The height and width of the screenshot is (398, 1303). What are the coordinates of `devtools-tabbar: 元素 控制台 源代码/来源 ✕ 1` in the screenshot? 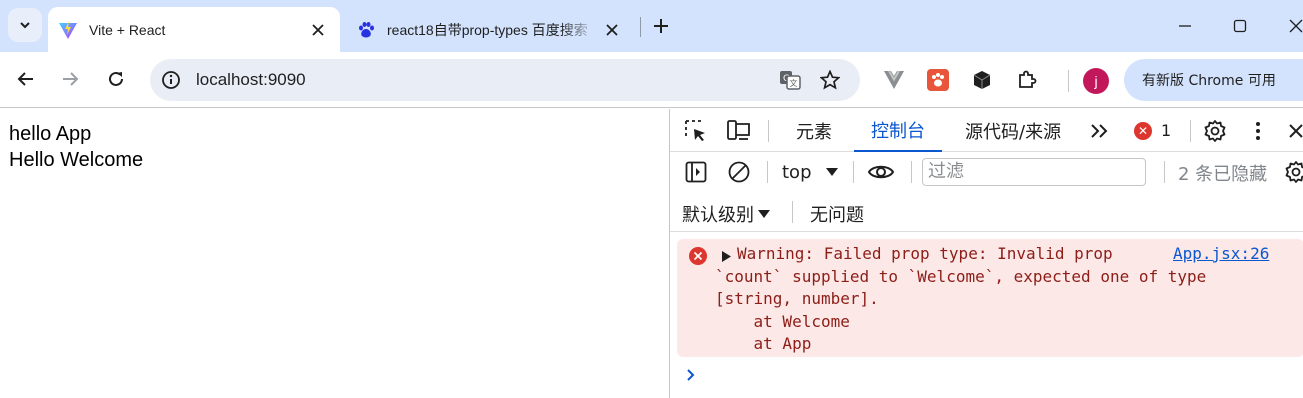 It's located at (986, 130).